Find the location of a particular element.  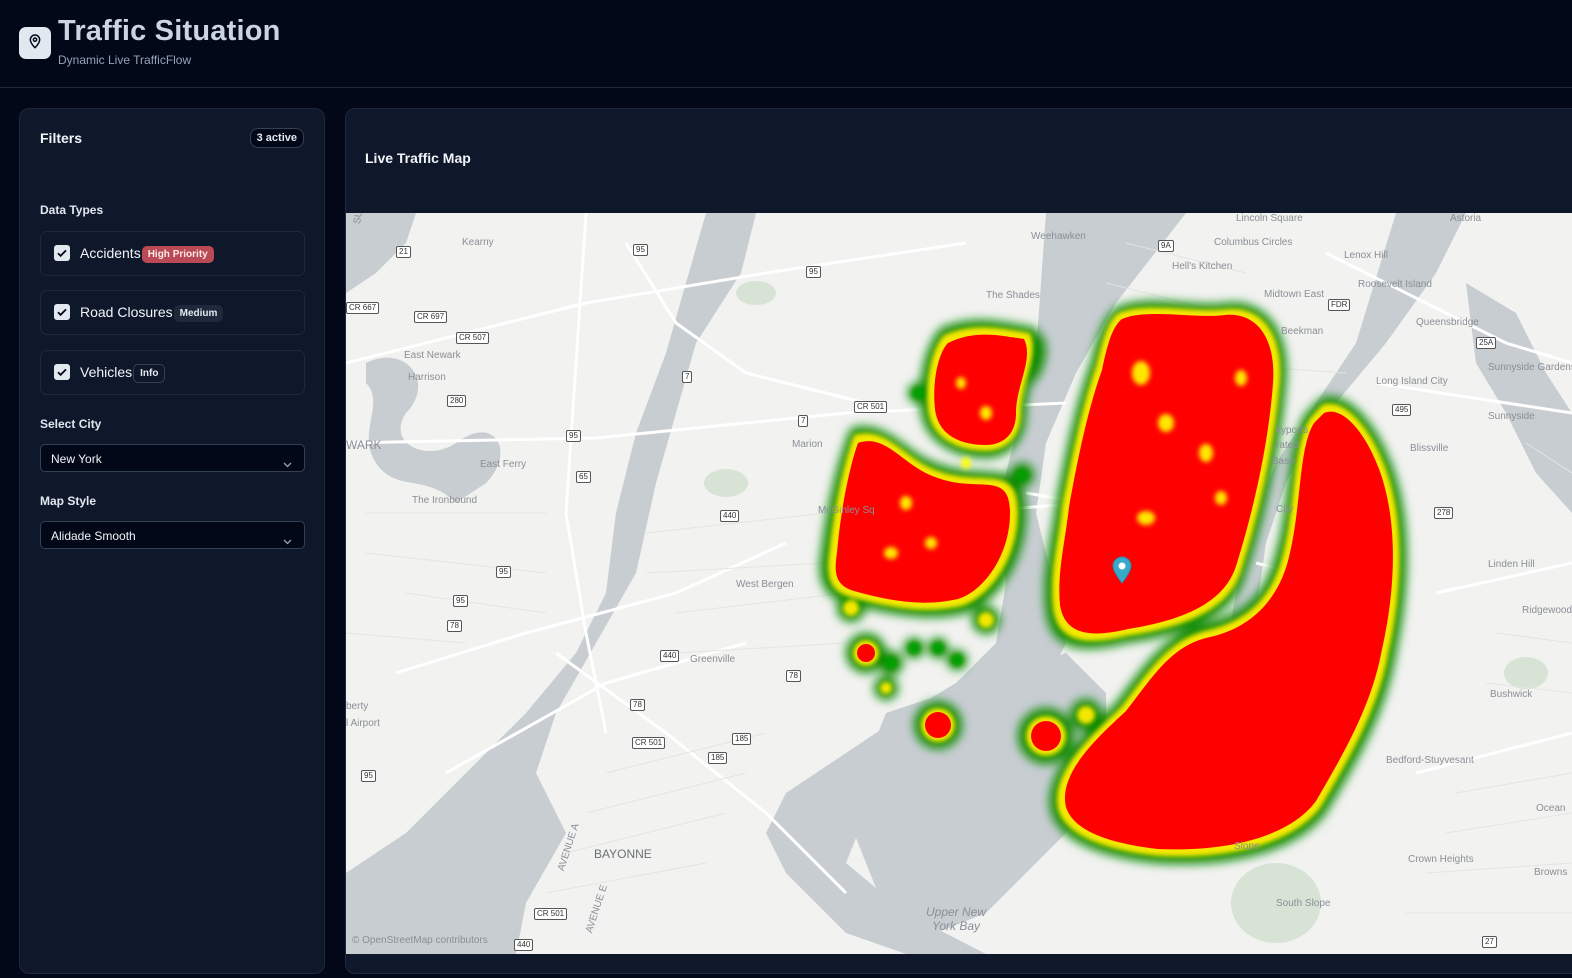

road-closures-checkbox is located at coordinates (62, 312).